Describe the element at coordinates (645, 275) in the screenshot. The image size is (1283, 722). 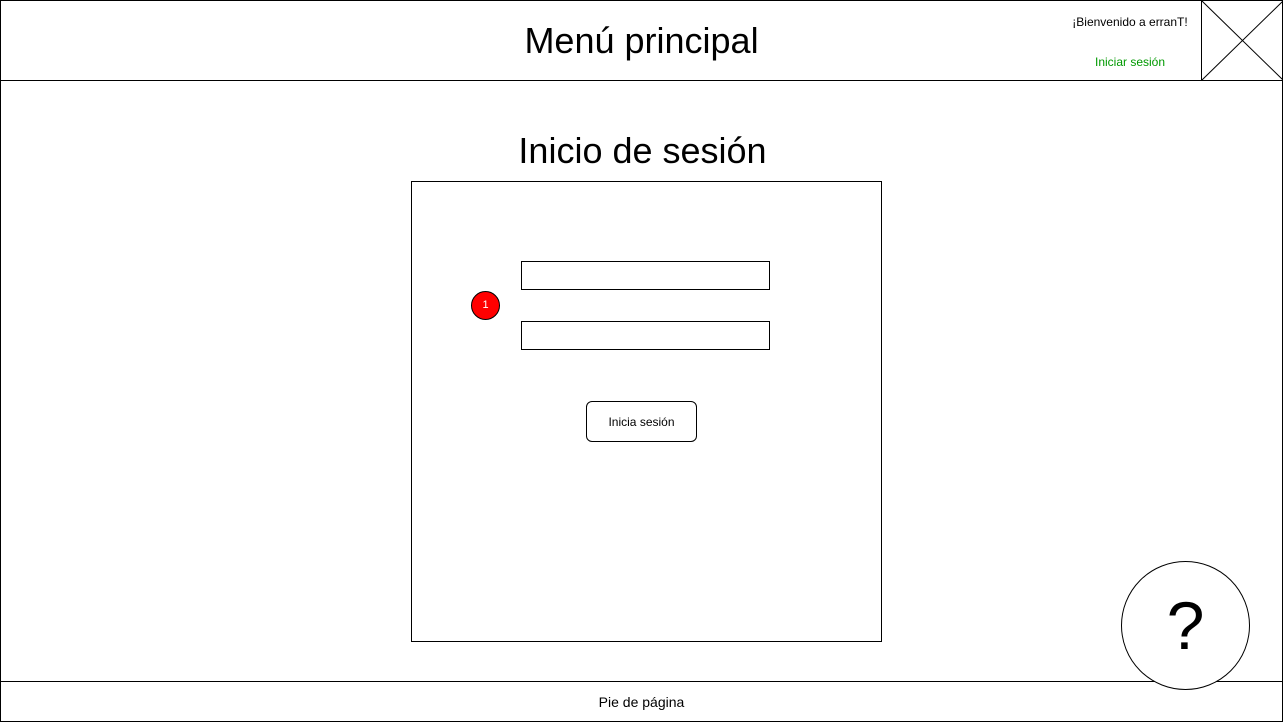
I see `username-field` at that location.